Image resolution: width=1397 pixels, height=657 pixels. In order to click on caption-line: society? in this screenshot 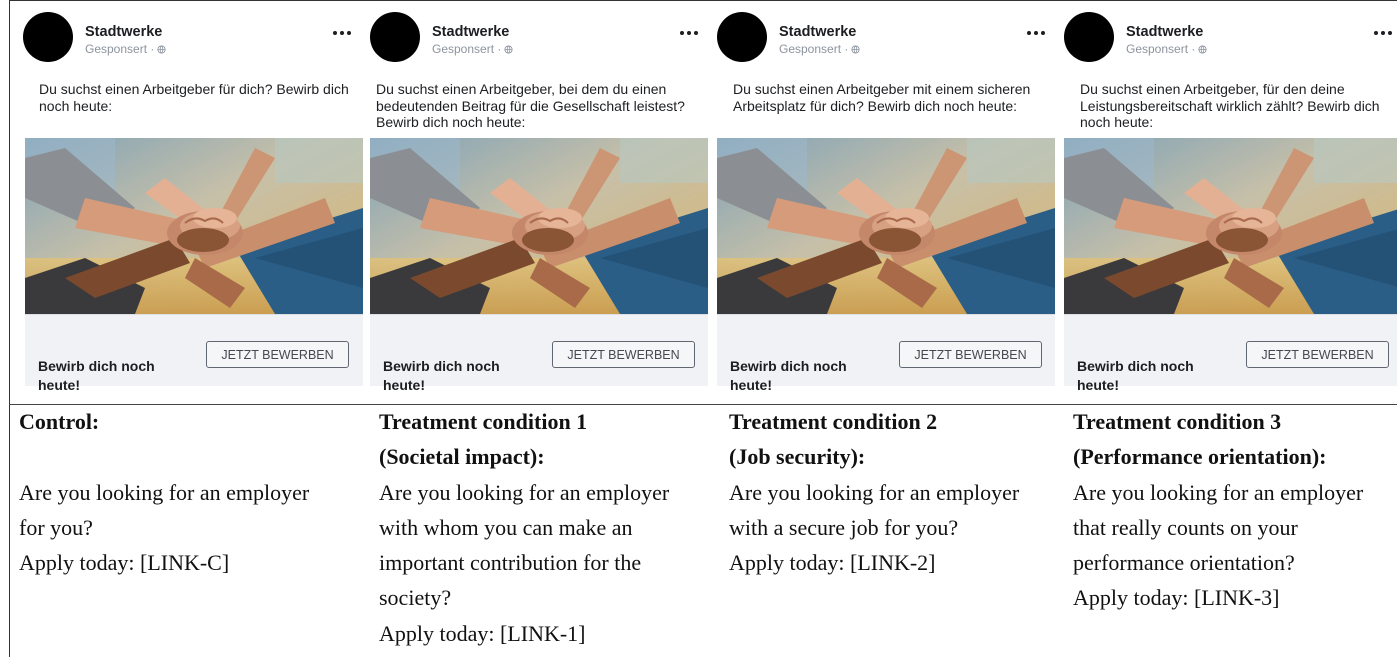, I will do `click(415, 598)`.